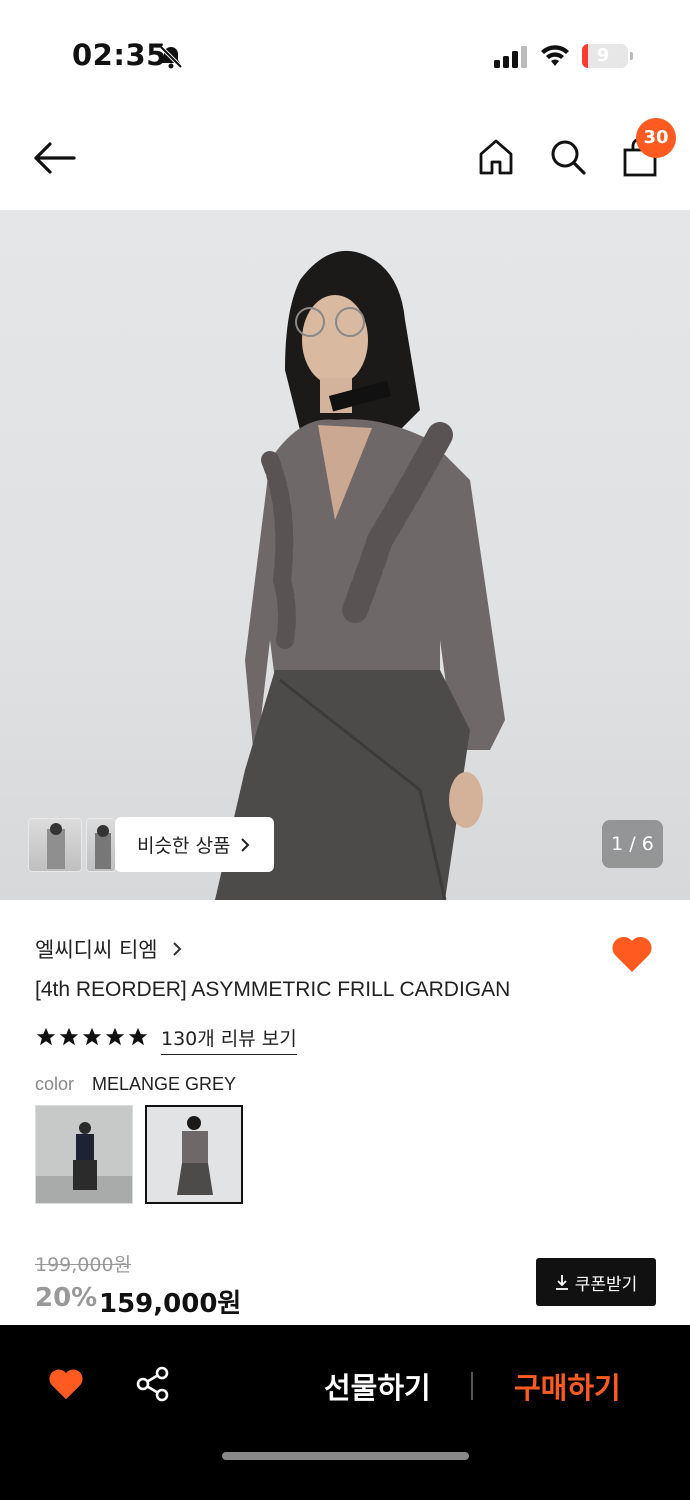 The height and width of the screenshot is (1500, 690). Describe the element at coordinates (345, 55) in the screenshot. I see `status-bar: 02:35 9` at that location.